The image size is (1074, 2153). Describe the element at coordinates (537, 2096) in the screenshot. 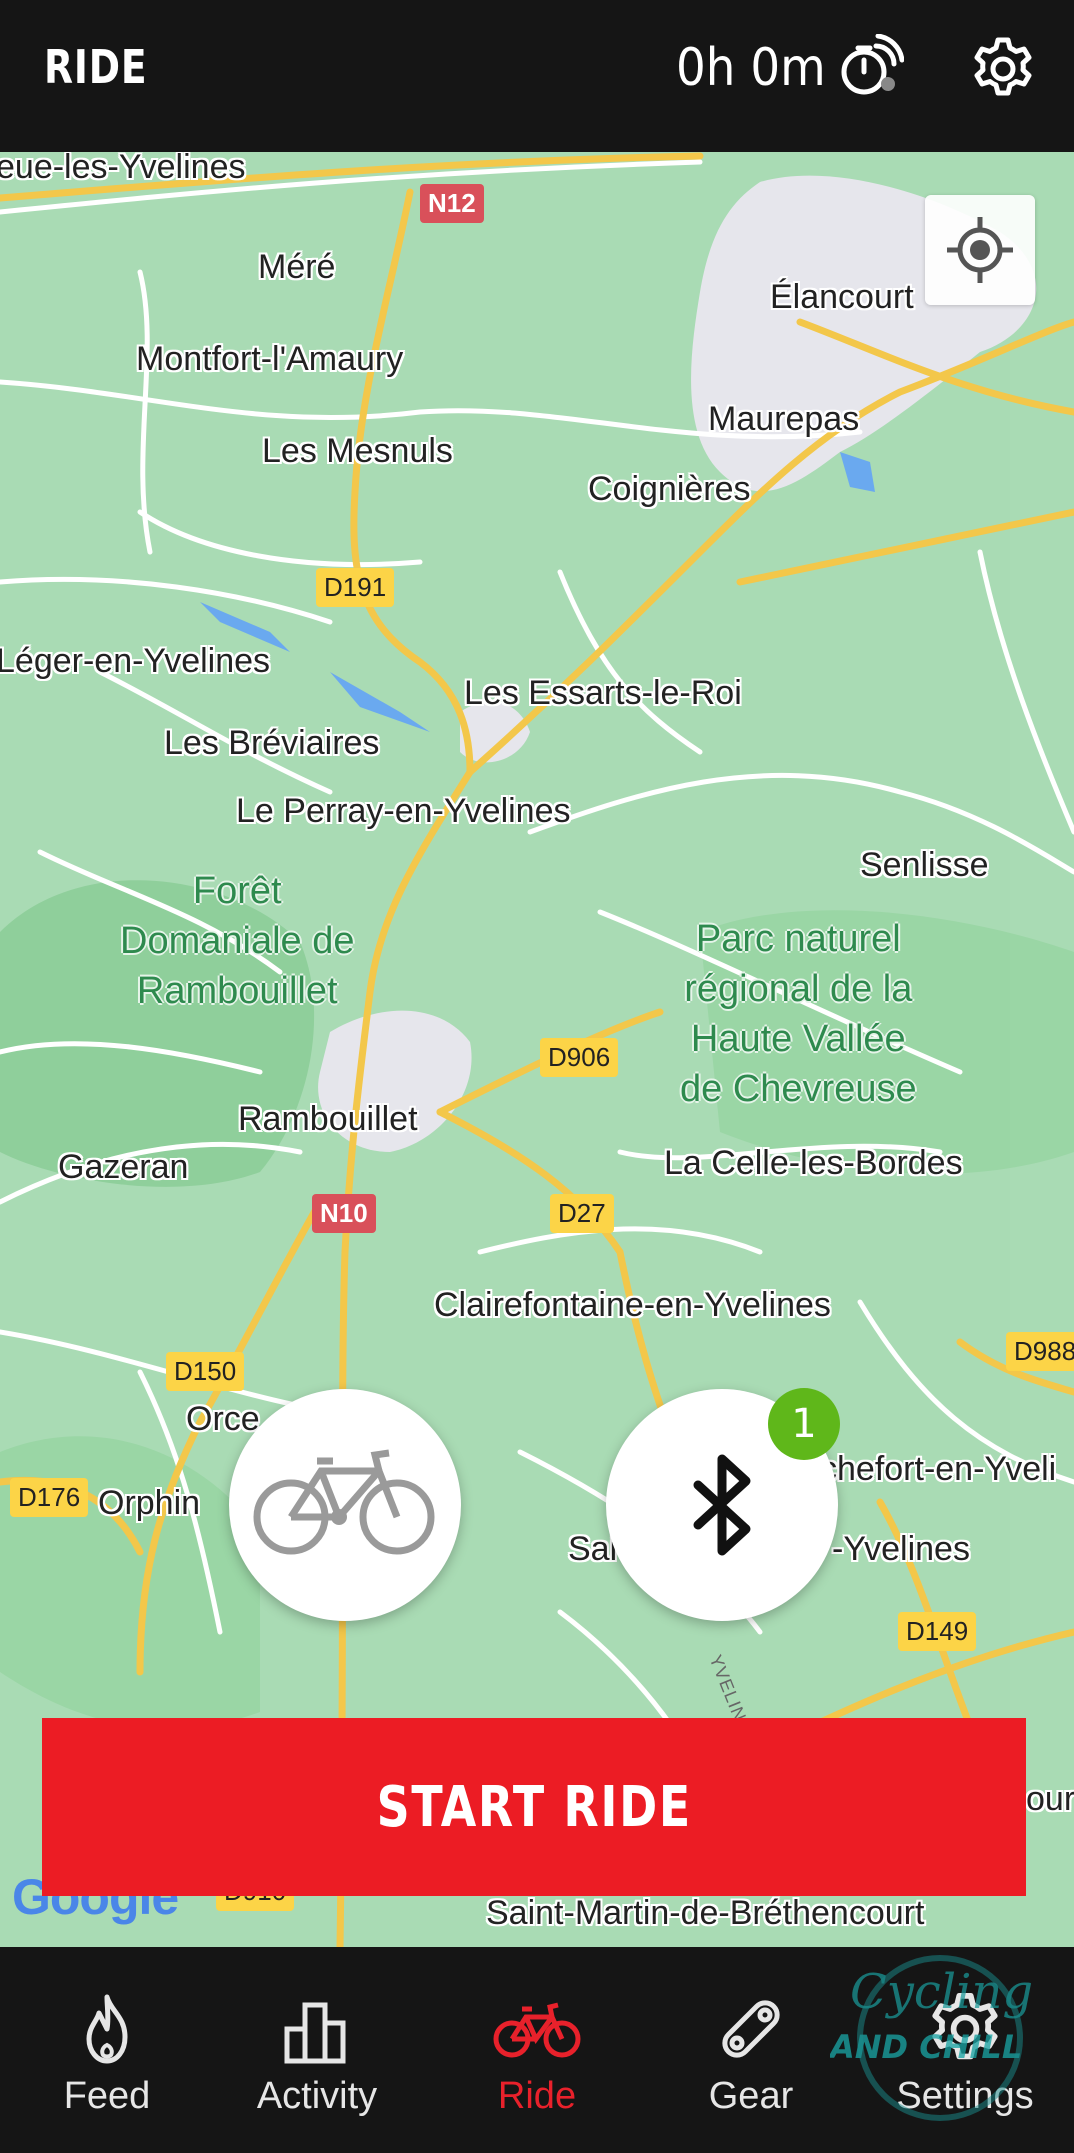

I see `nav-label: Ride` at that location.